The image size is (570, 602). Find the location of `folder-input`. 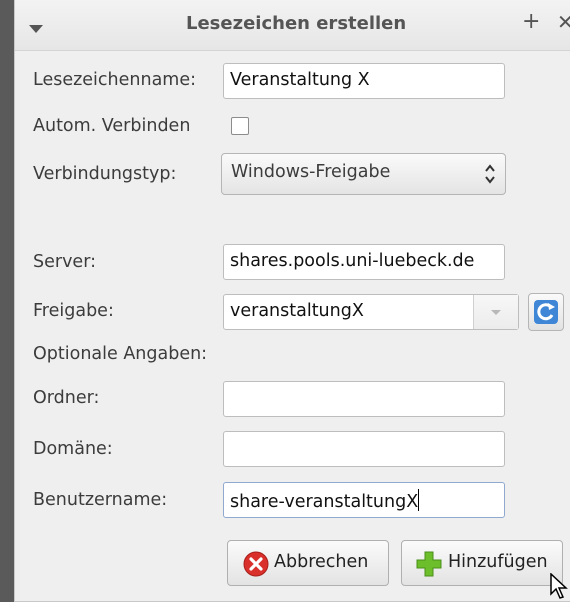

folder-input is located at coordinates (364, 399).